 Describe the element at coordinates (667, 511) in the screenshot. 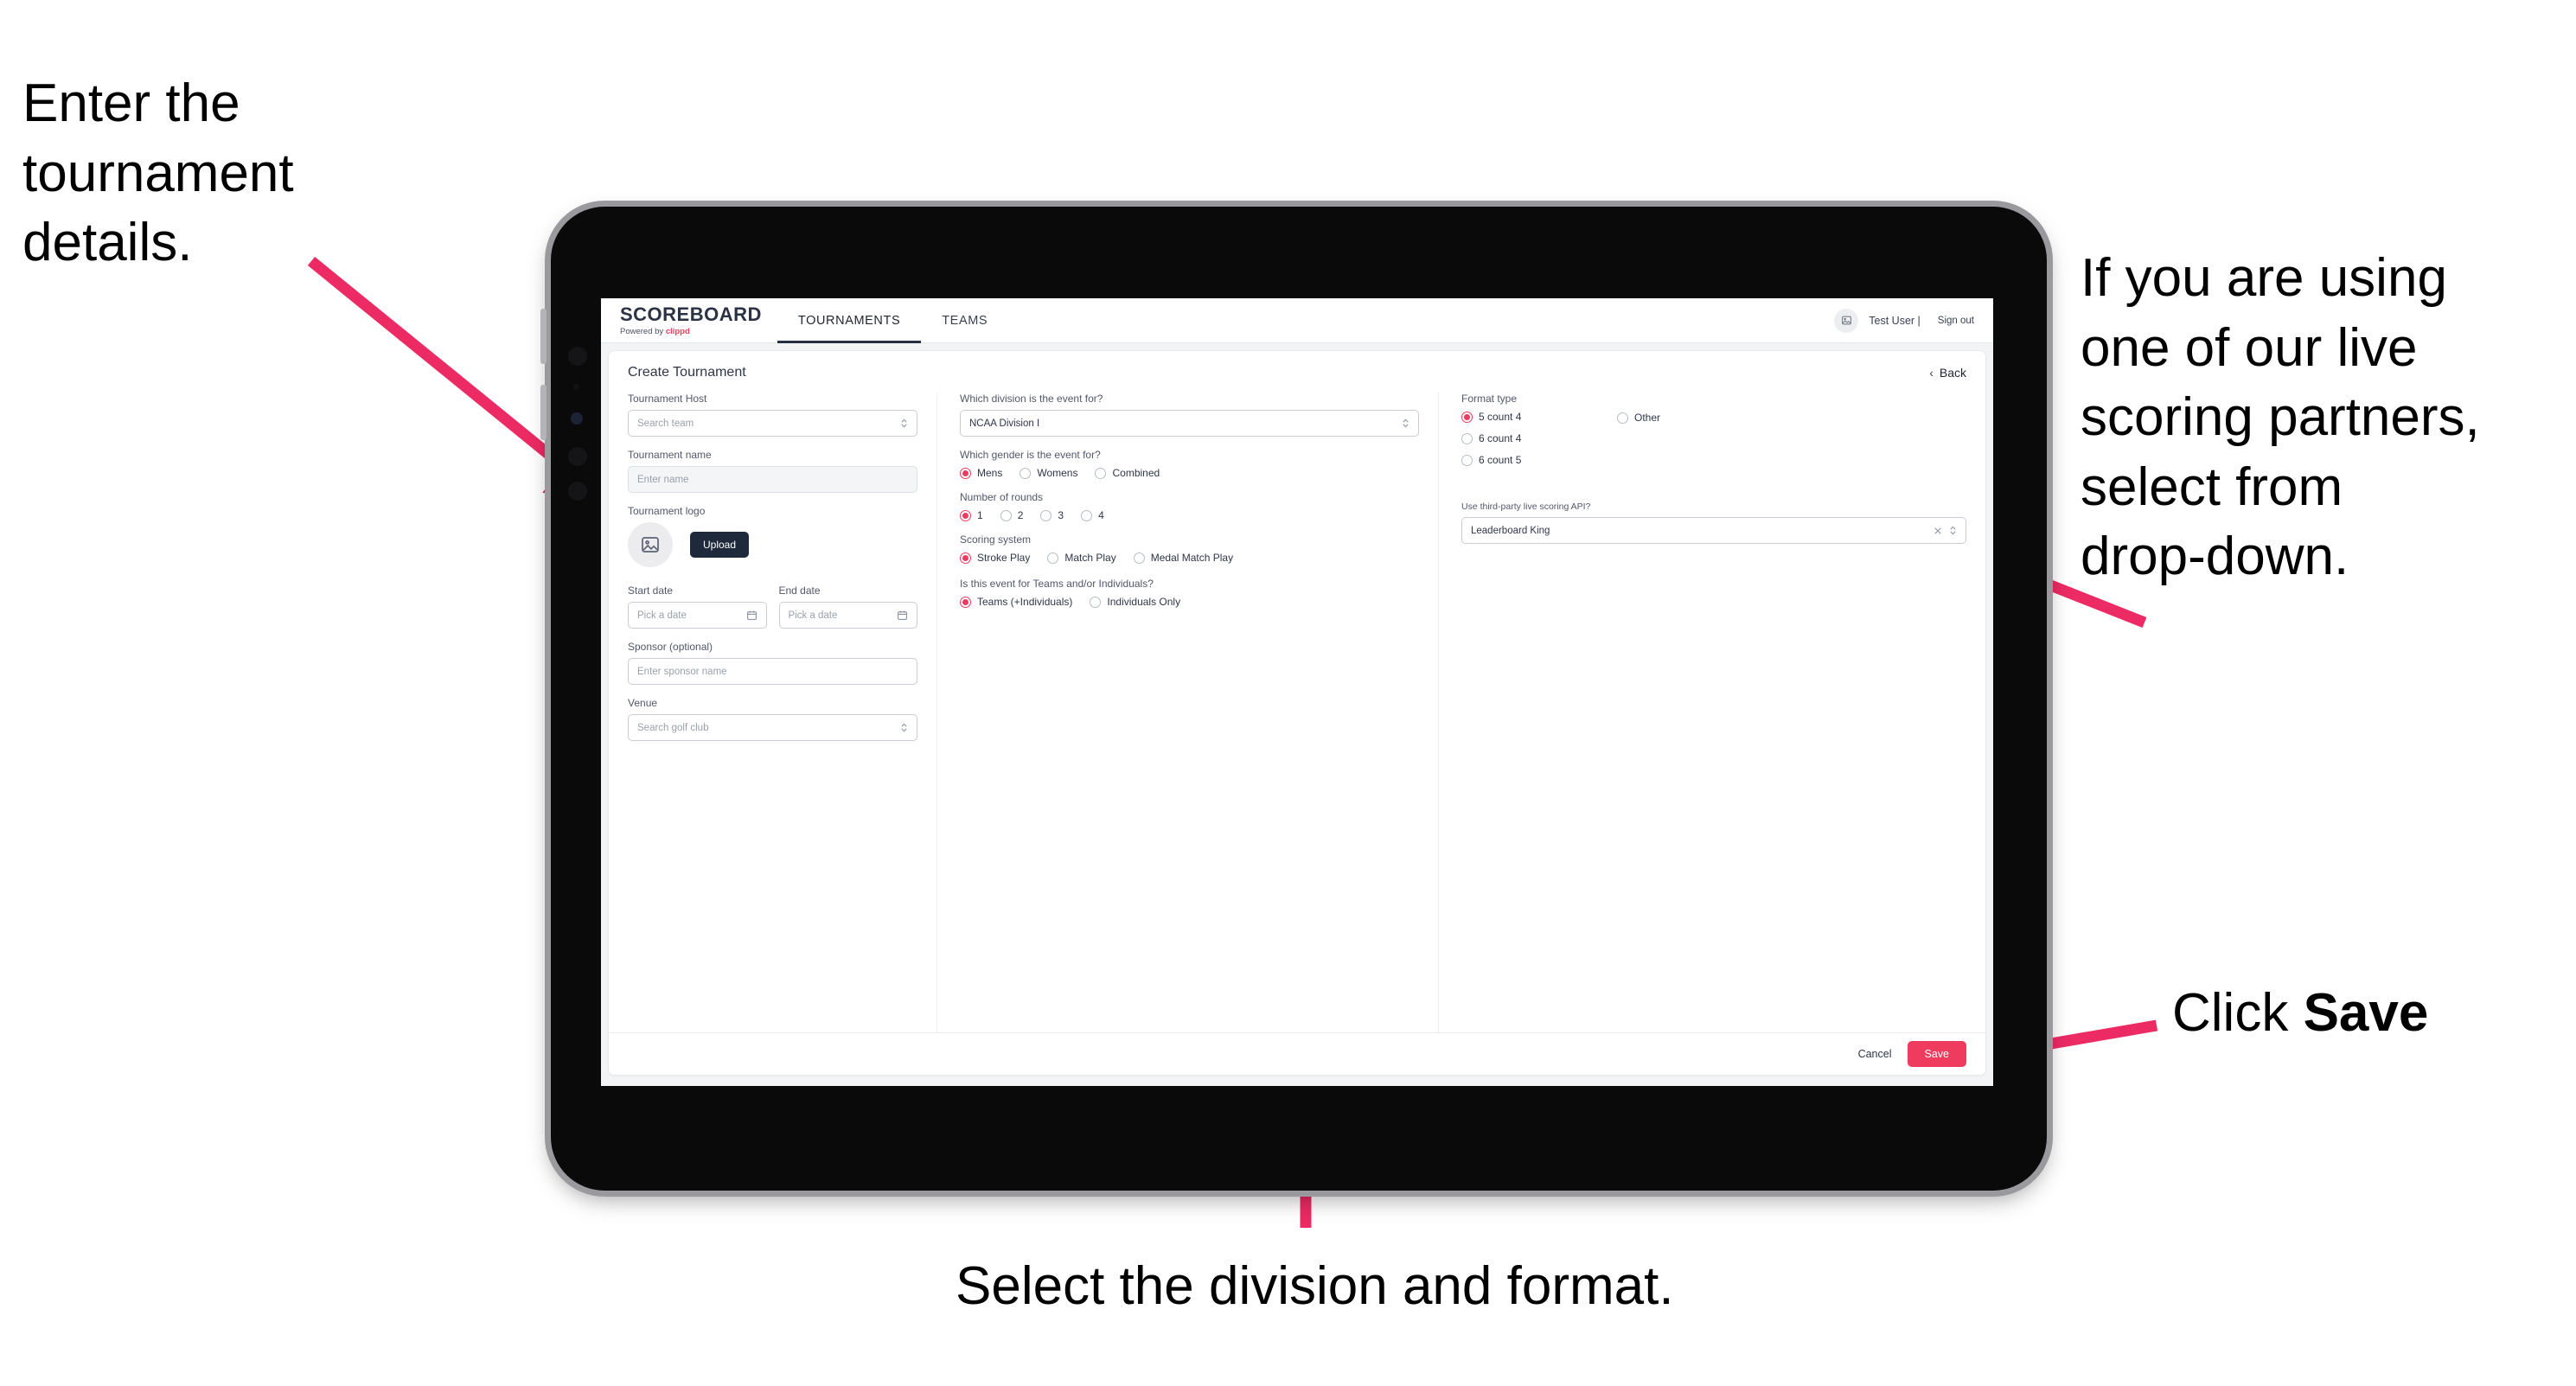

I see `label-tournament-logo: Tournament logo` at that location.